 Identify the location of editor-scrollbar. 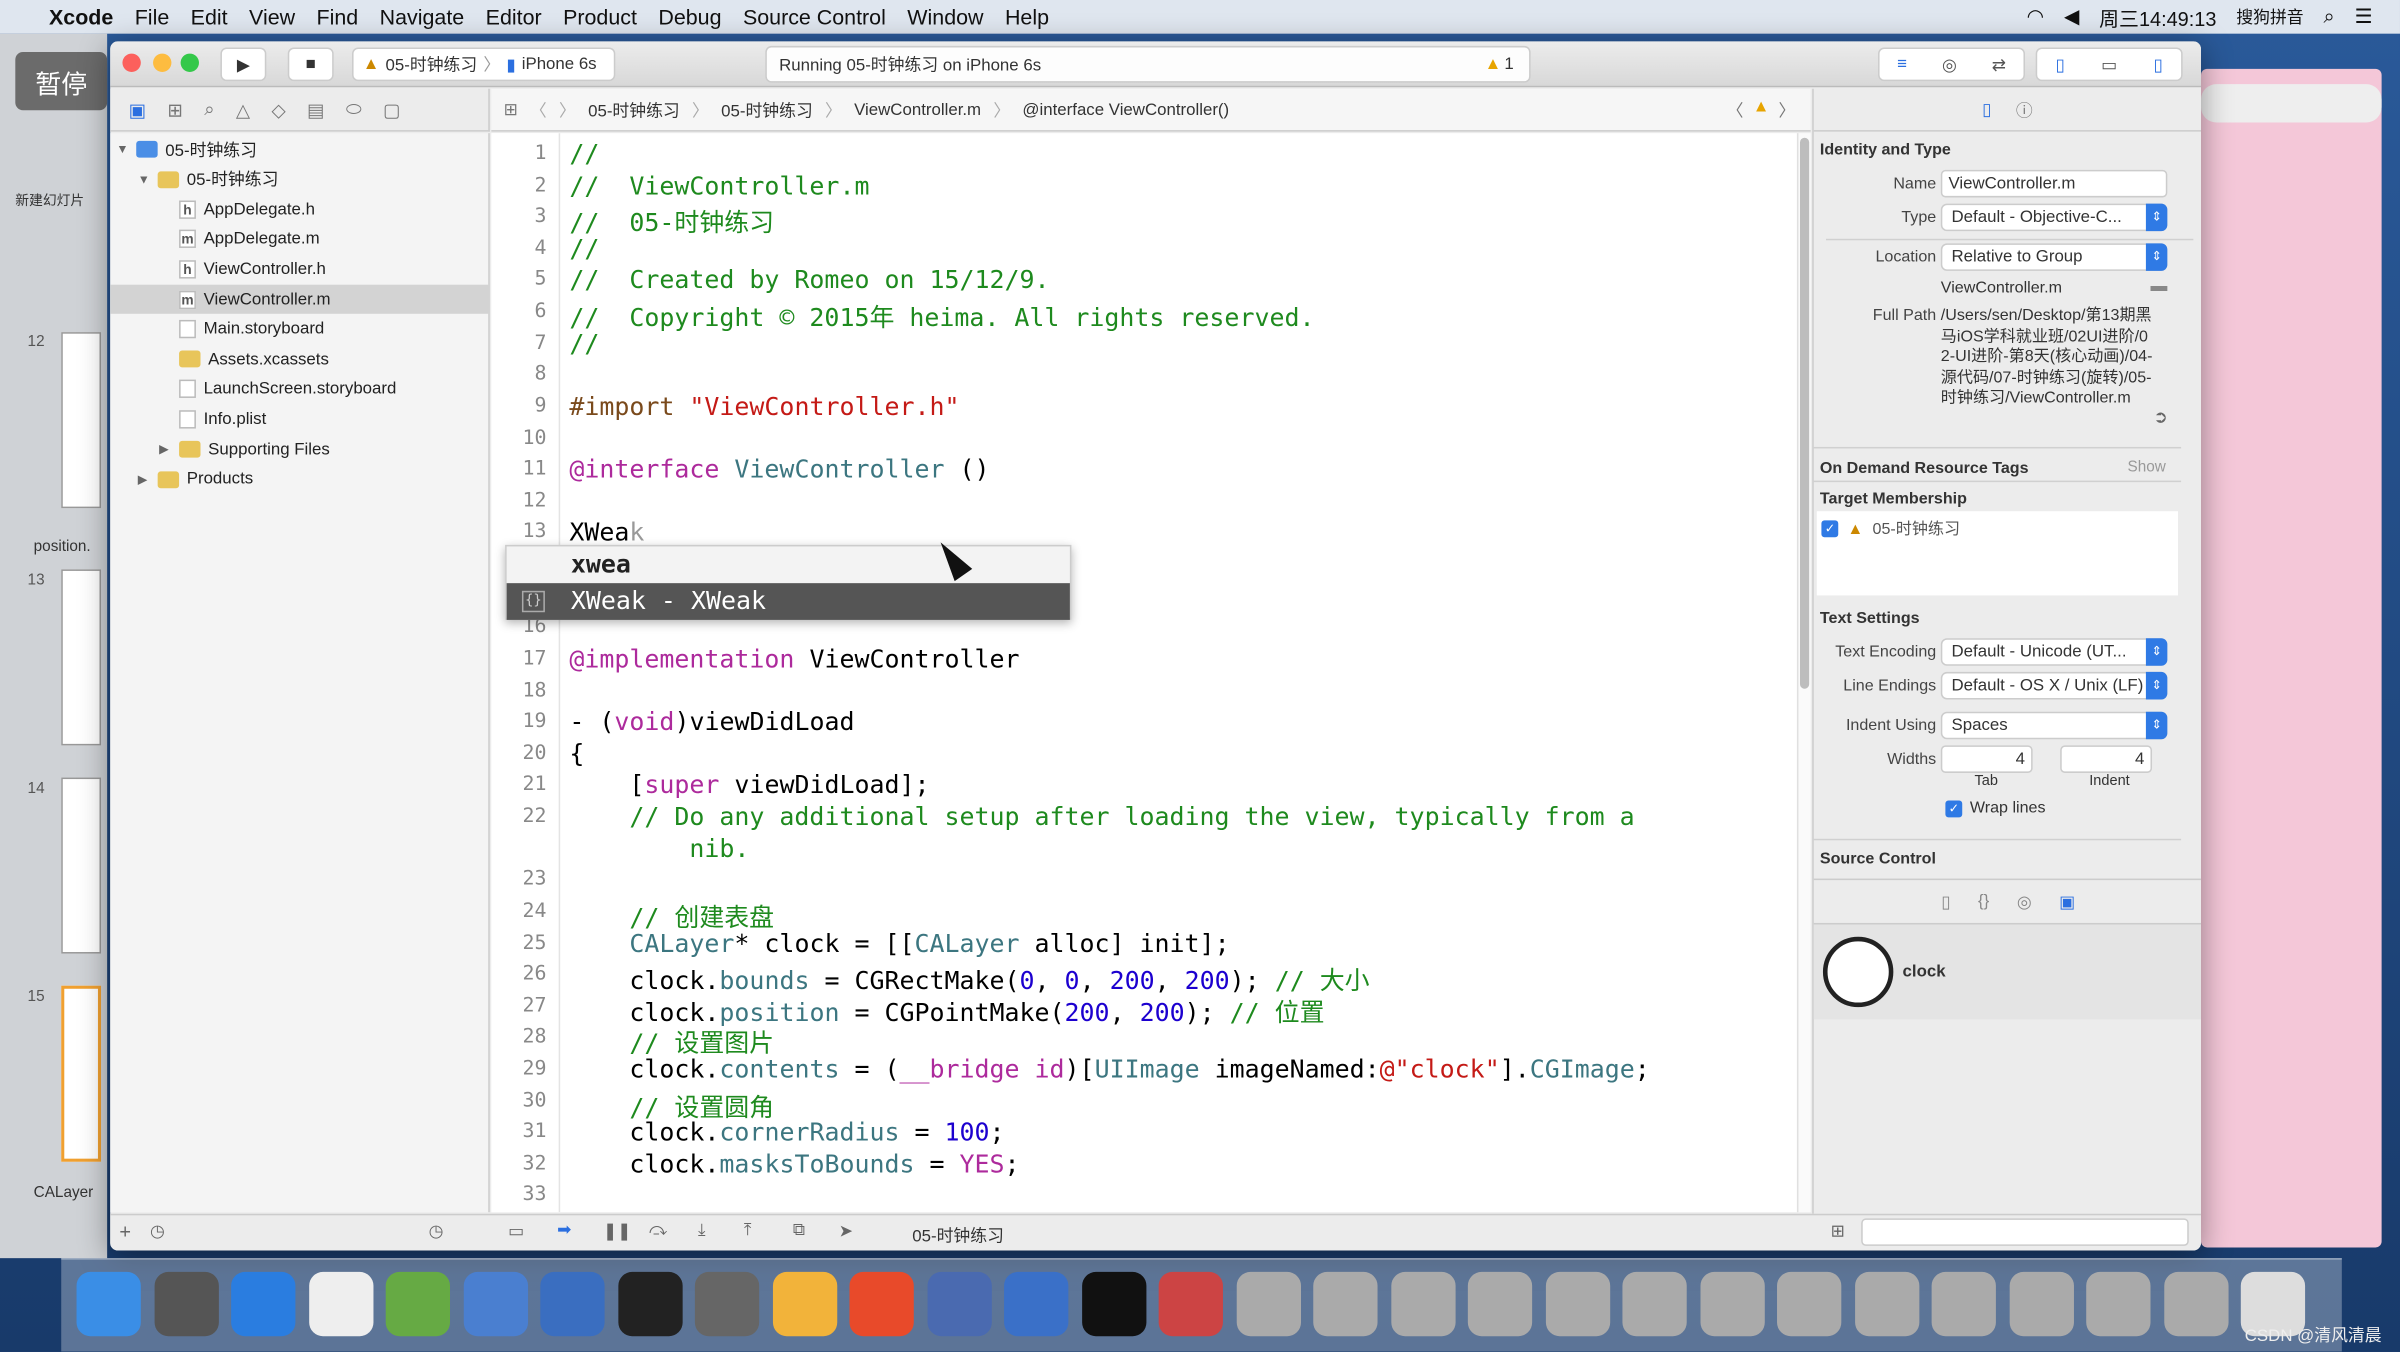
(1803, 673).